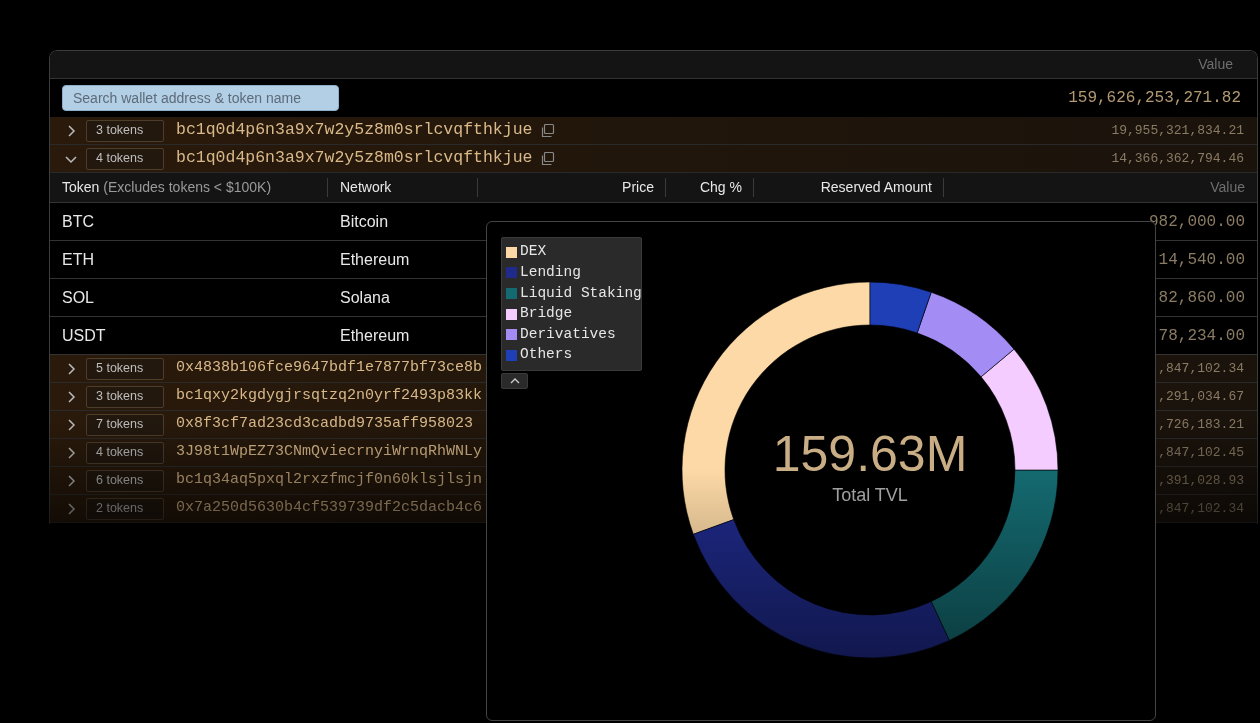 The height and width of the screenshot is (723, 1260). I want to click on table-cell-text: Solana, so click(365, 297).